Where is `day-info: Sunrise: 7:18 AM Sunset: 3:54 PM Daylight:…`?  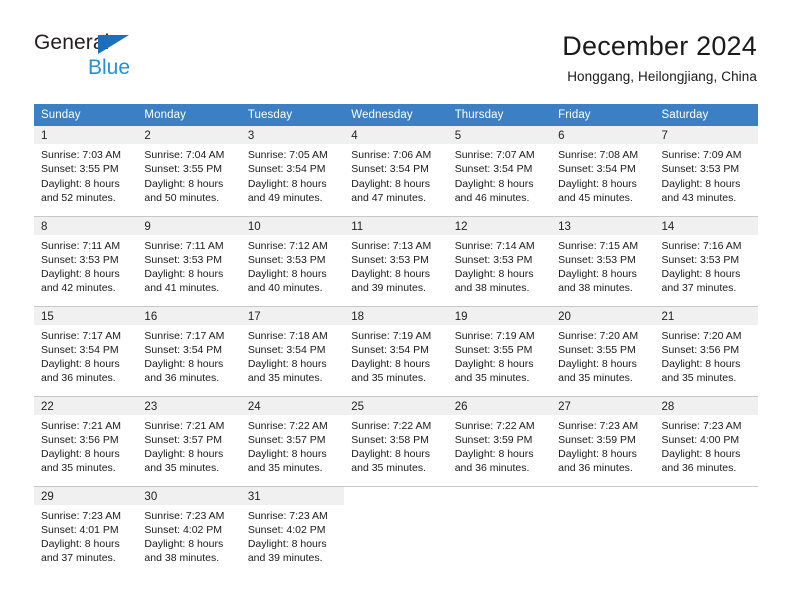 day-info: Sunrise: 7:18 AM Sunset: 3:54 PM Daylight:… is located at coordinates (292, 355).